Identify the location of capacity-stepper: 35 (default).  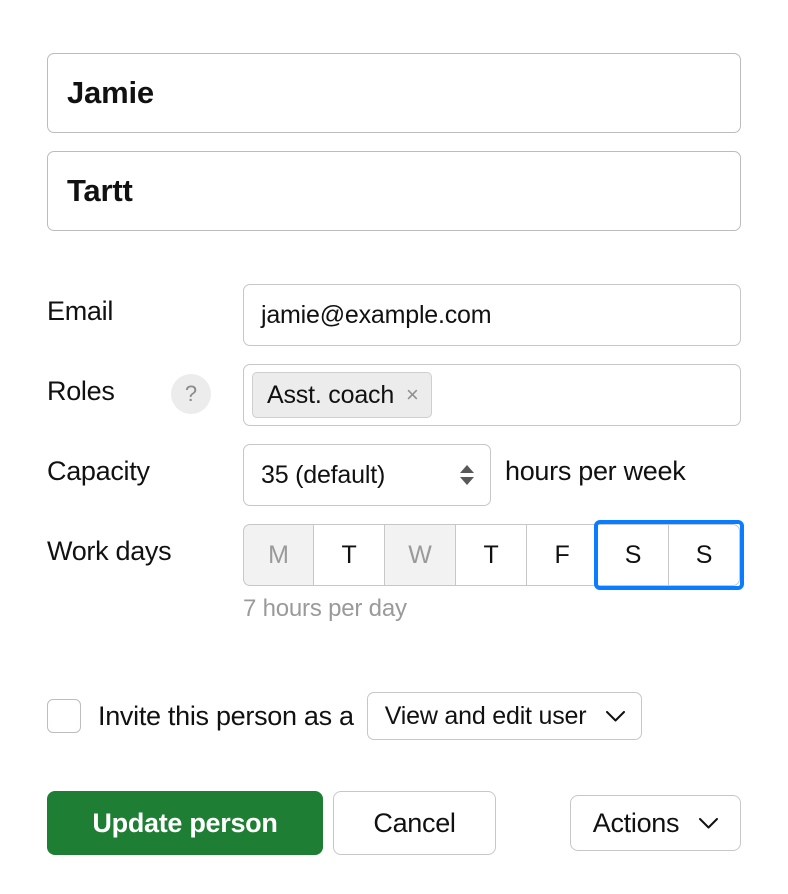
(367, 475).